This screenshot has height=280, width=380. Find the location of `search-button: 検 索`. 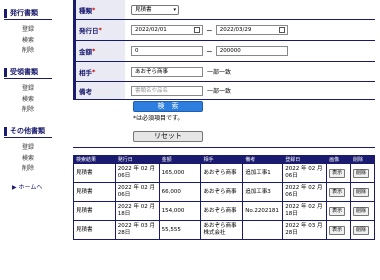

search-button: 検 索 is located at coordinates (168, 106).